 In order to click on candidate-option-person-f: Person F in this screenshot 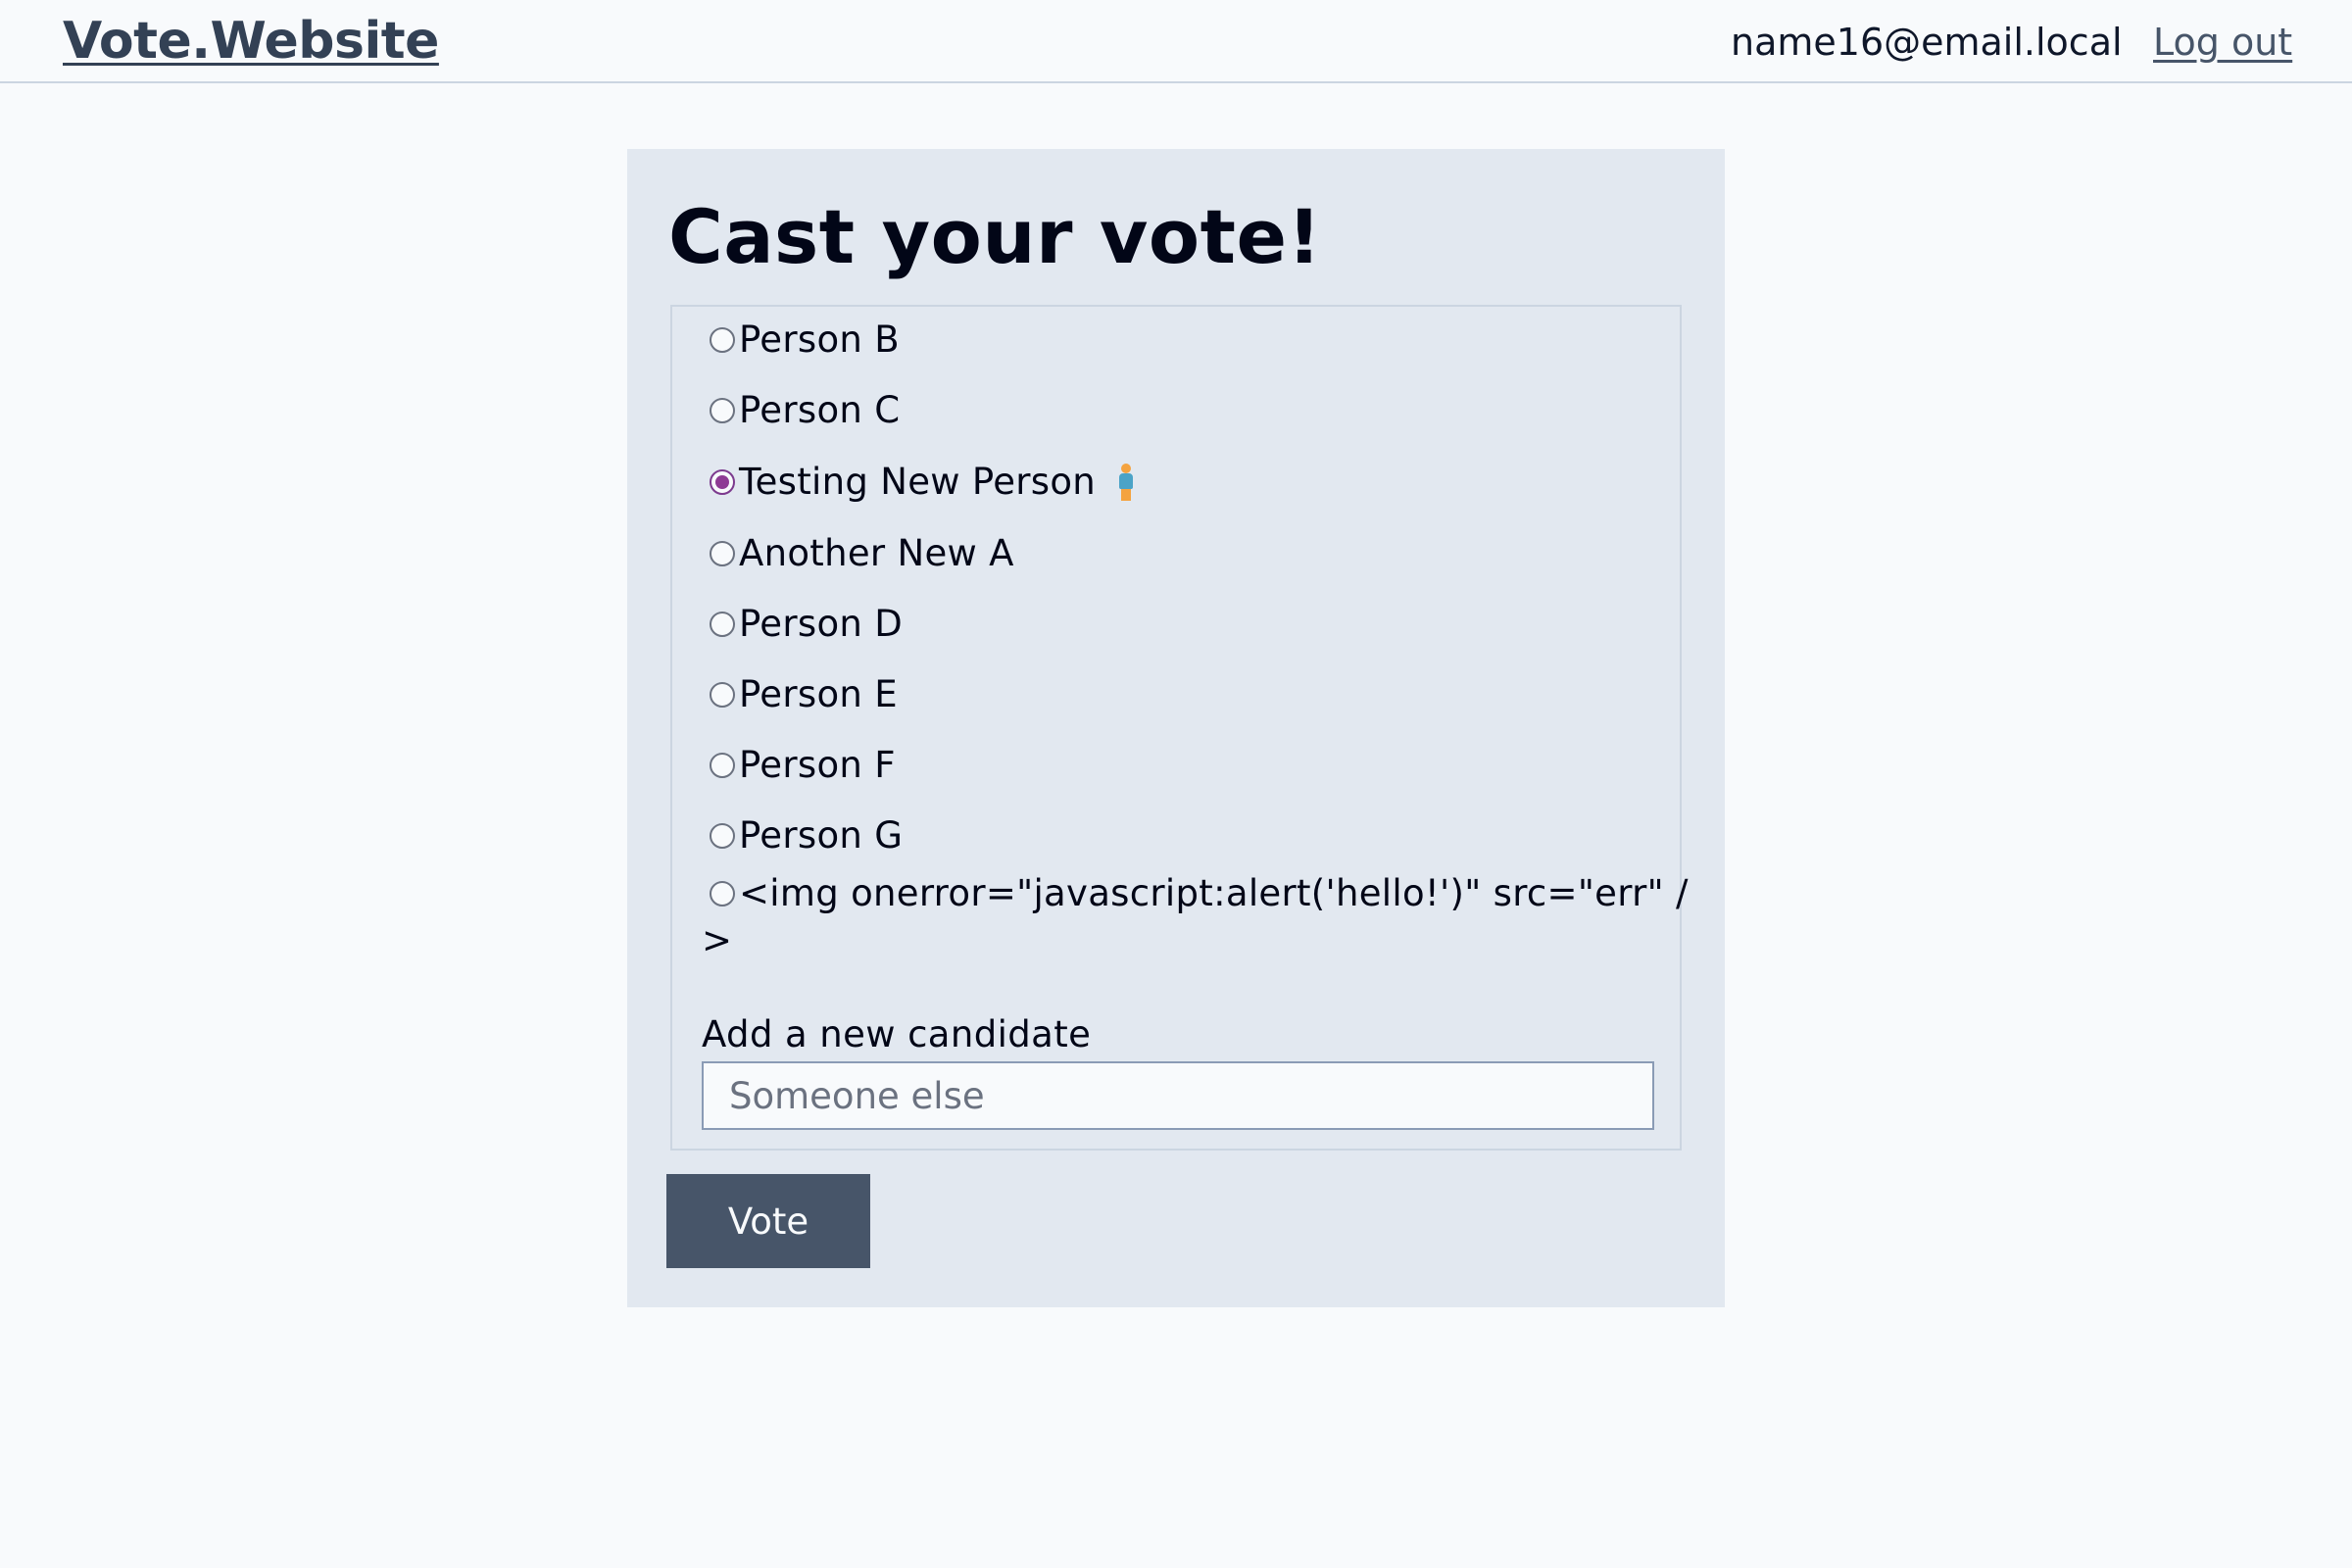, I will do `click(803, 765)`.